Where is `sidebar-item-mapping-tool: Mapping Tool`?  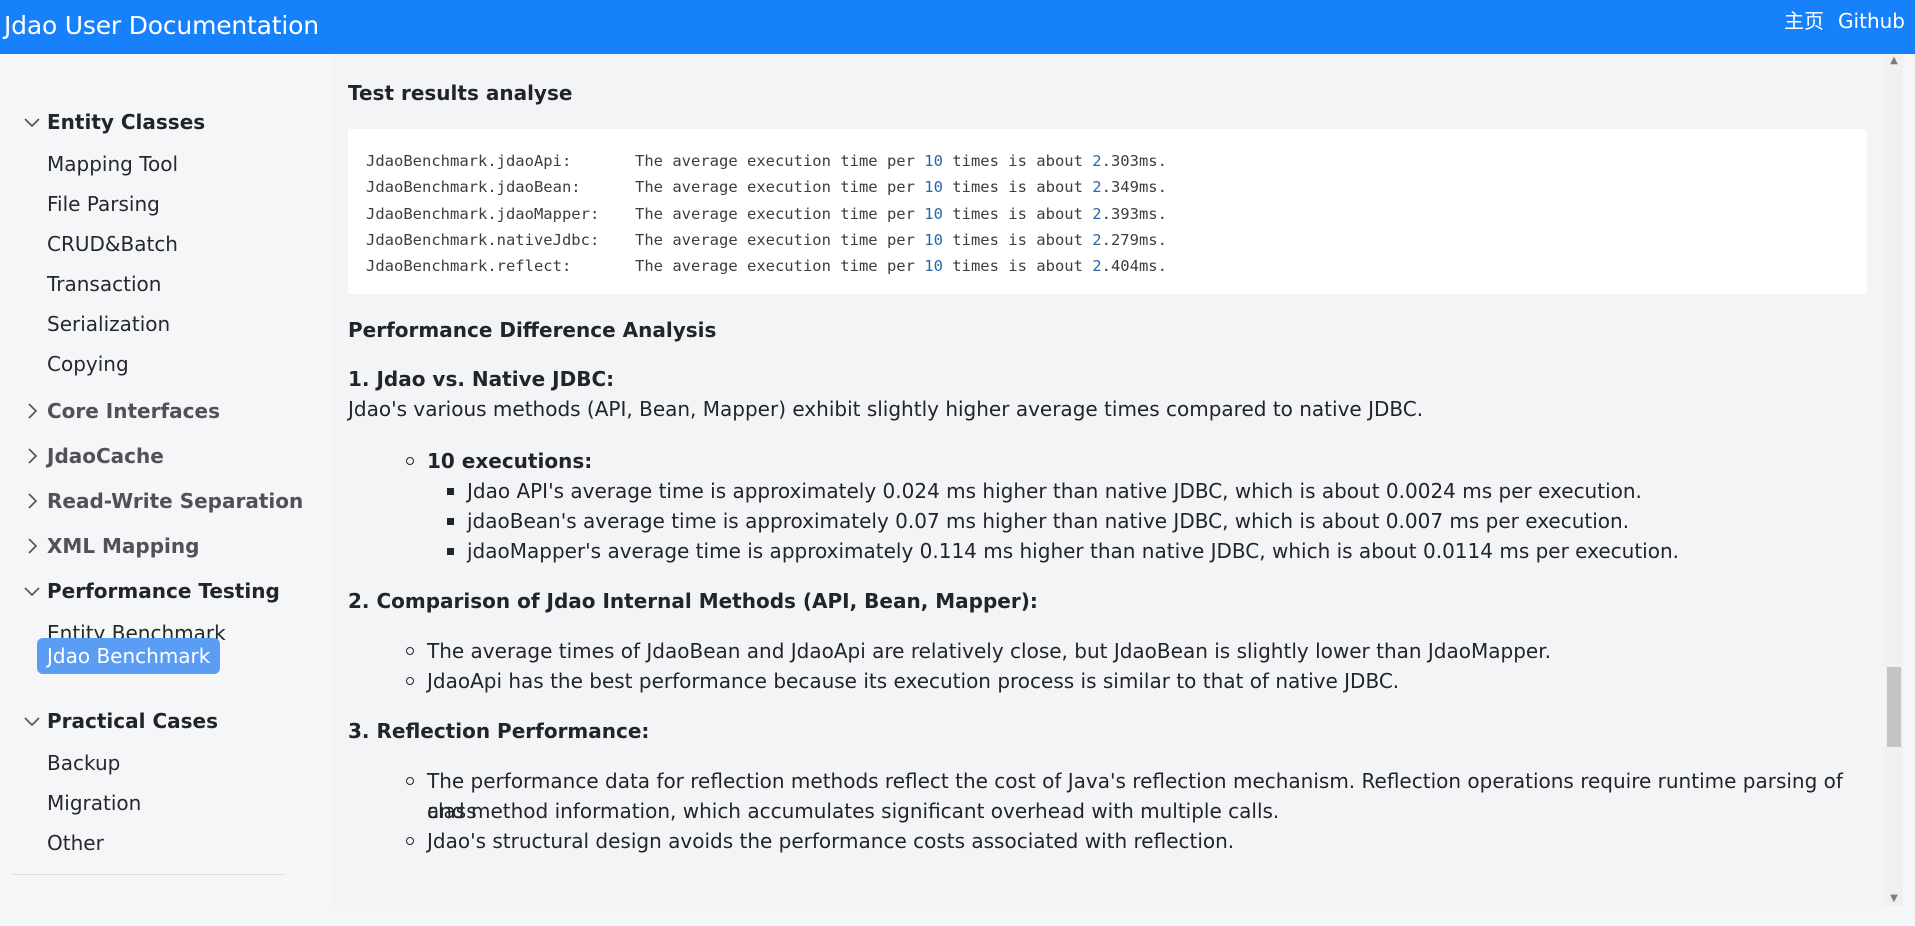
sidebar-item-mapping-tool: Mapping Tool is located at coordinates (112, 164).